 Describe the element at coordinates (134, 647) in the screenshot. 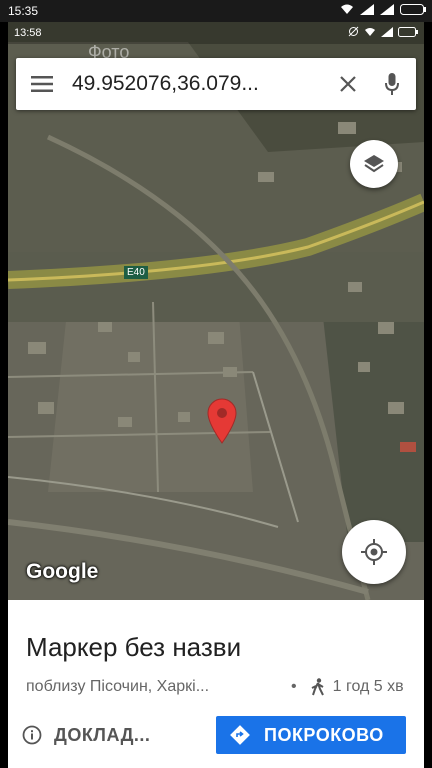

I see `place-title: Маркер без назви` at that location.